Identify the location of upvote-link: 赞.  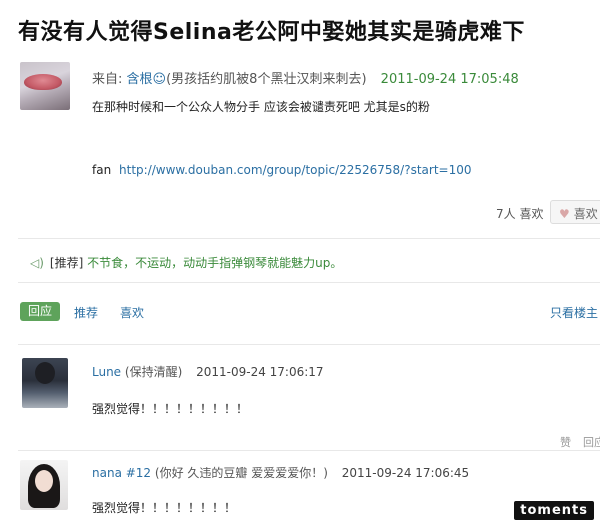
(565, 442).